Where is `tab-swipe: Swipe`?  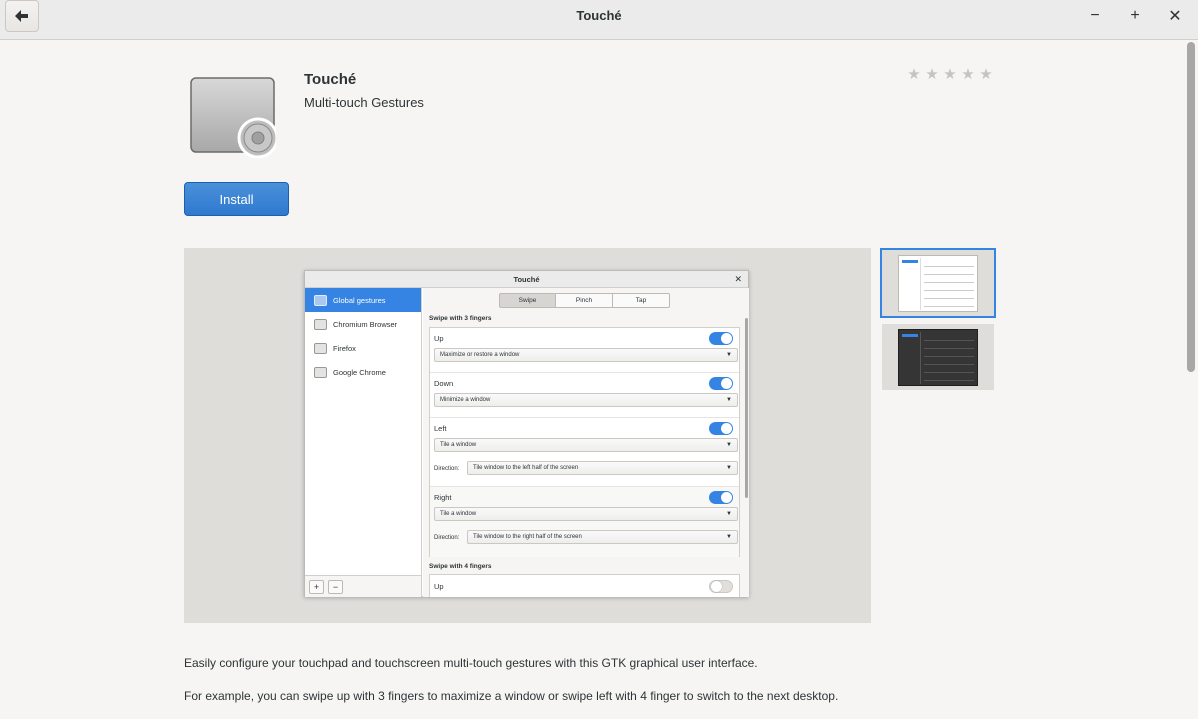 tab-swipe: Swipe is located at coordinates (527, 300).